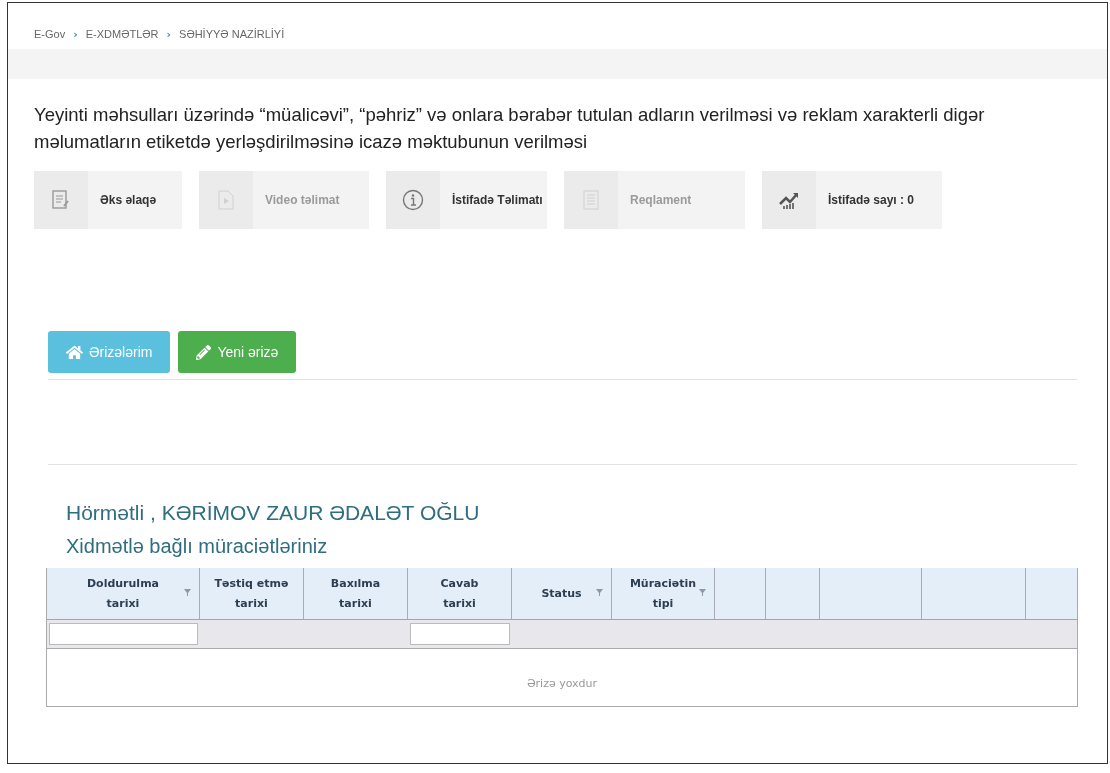  I want to click on column-label: Təstiq etmə tarixi, so click(251, 593).